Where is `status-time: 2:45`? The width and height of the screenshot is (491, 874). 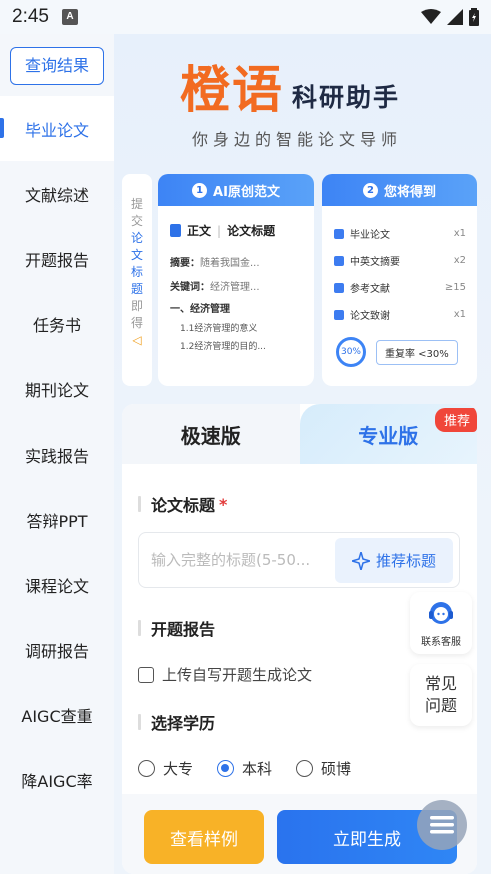
status-time: 2:45 is located at coordinates (30, 16).